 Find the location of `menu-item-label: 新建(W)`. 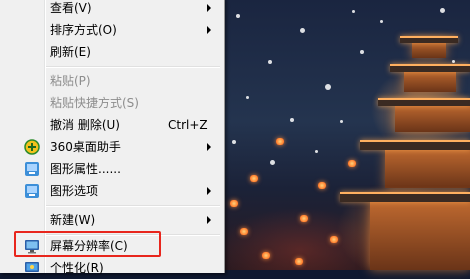

menu-item-label: 新建(W) is located at coordinates (73, 220).